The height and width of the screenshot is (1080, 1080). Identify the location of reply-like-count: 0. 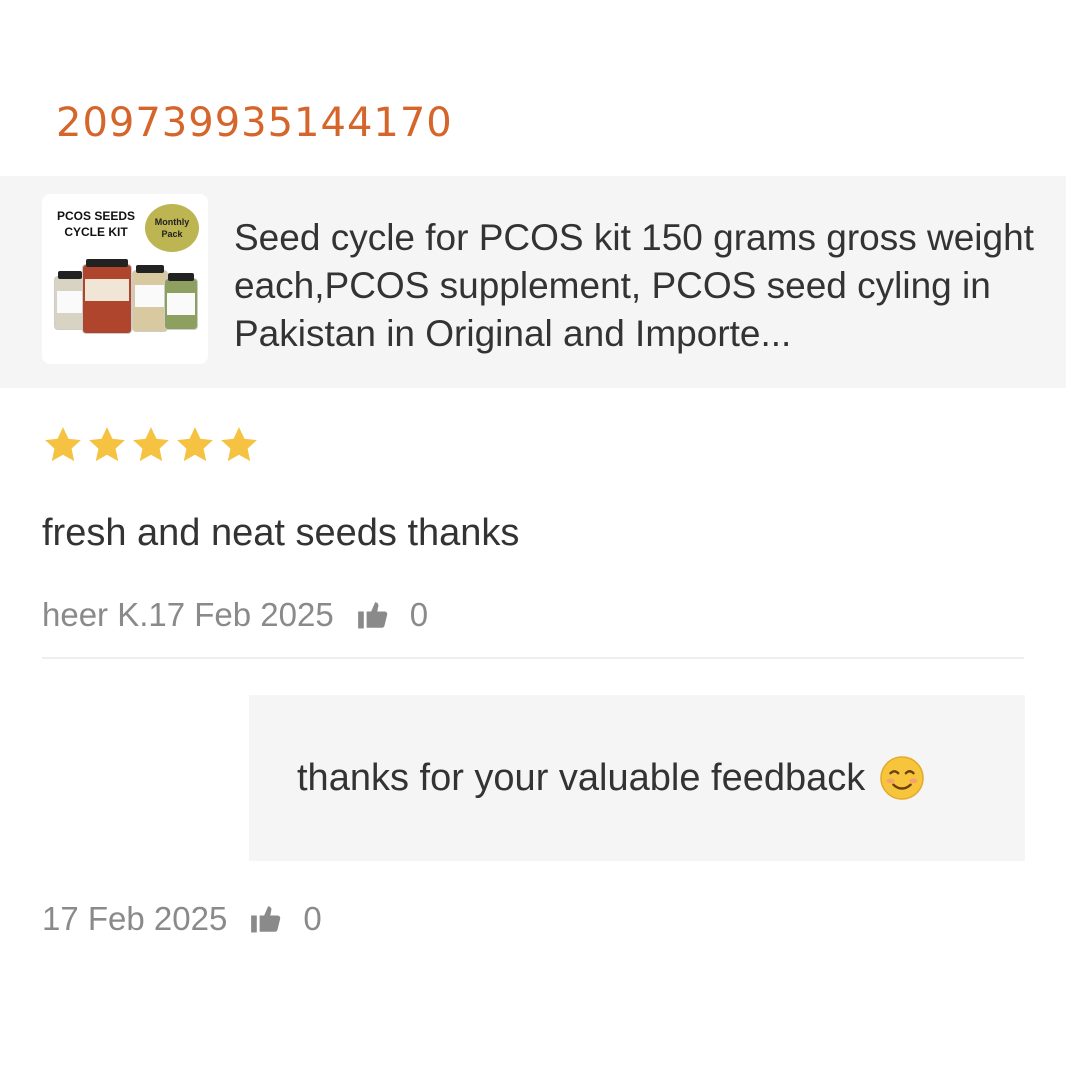
(312, 918).